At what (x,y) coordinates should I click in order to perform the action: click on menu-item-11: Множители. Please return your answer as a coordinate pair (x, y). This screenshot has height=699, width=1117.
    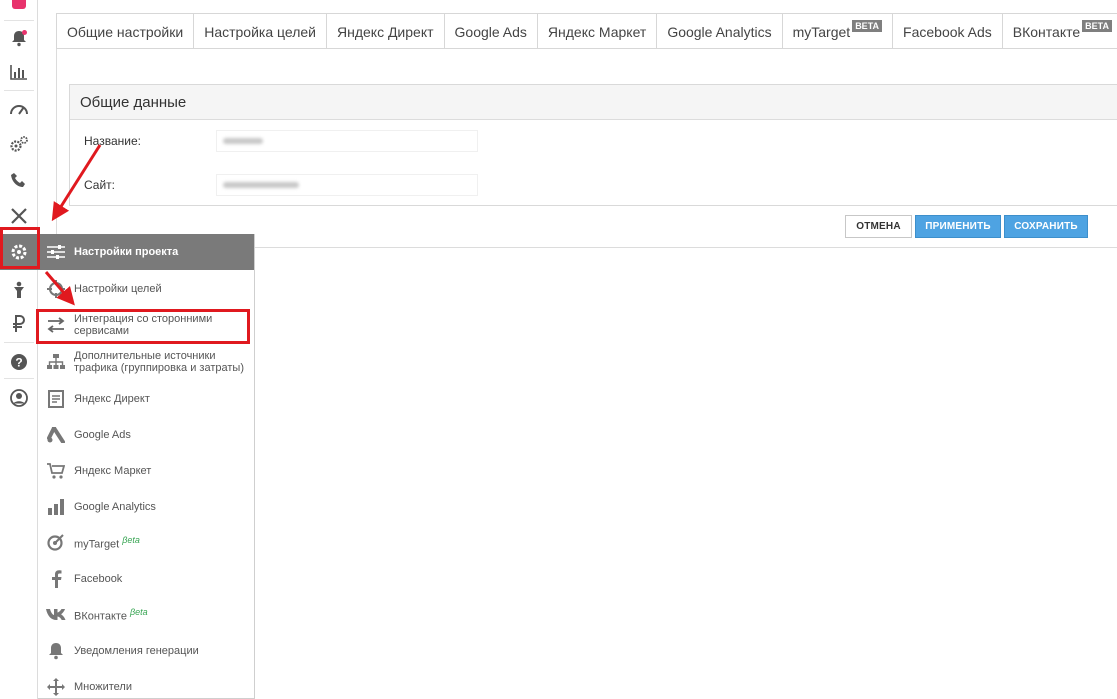
    Looking at the image, I should click on (146, 685).